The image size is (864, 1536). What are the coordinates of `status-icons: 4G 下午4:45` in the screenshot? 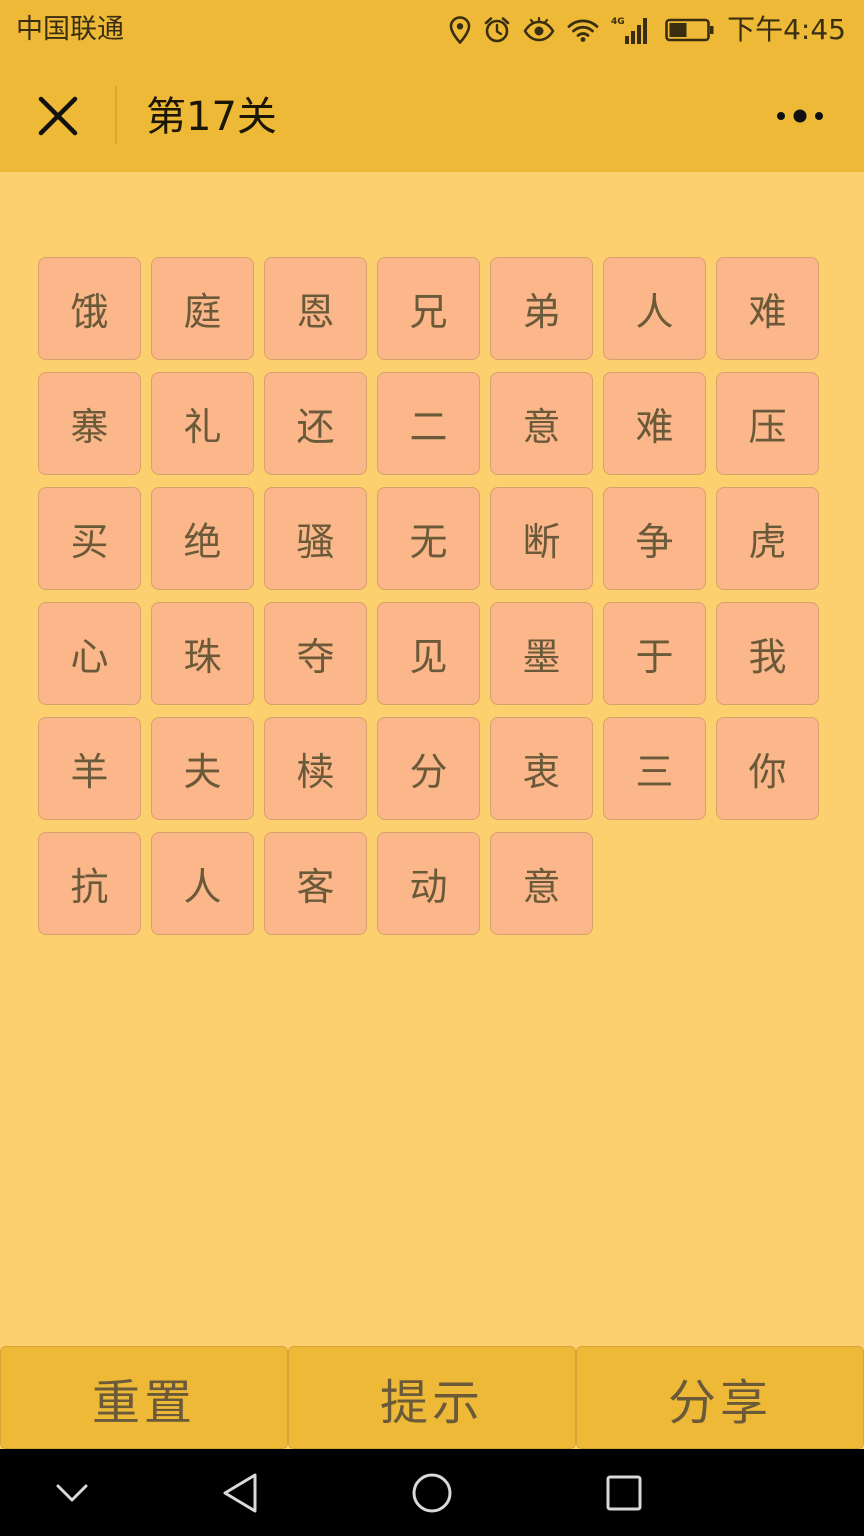 It's located at (647, 30).